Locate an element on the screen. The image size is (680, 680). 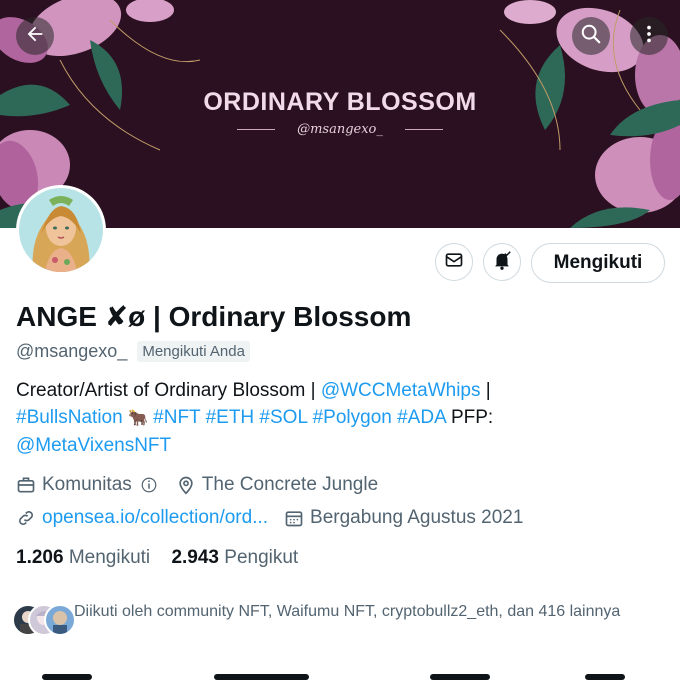
following-button: Mengikuti is located at coordinates (598, 263).